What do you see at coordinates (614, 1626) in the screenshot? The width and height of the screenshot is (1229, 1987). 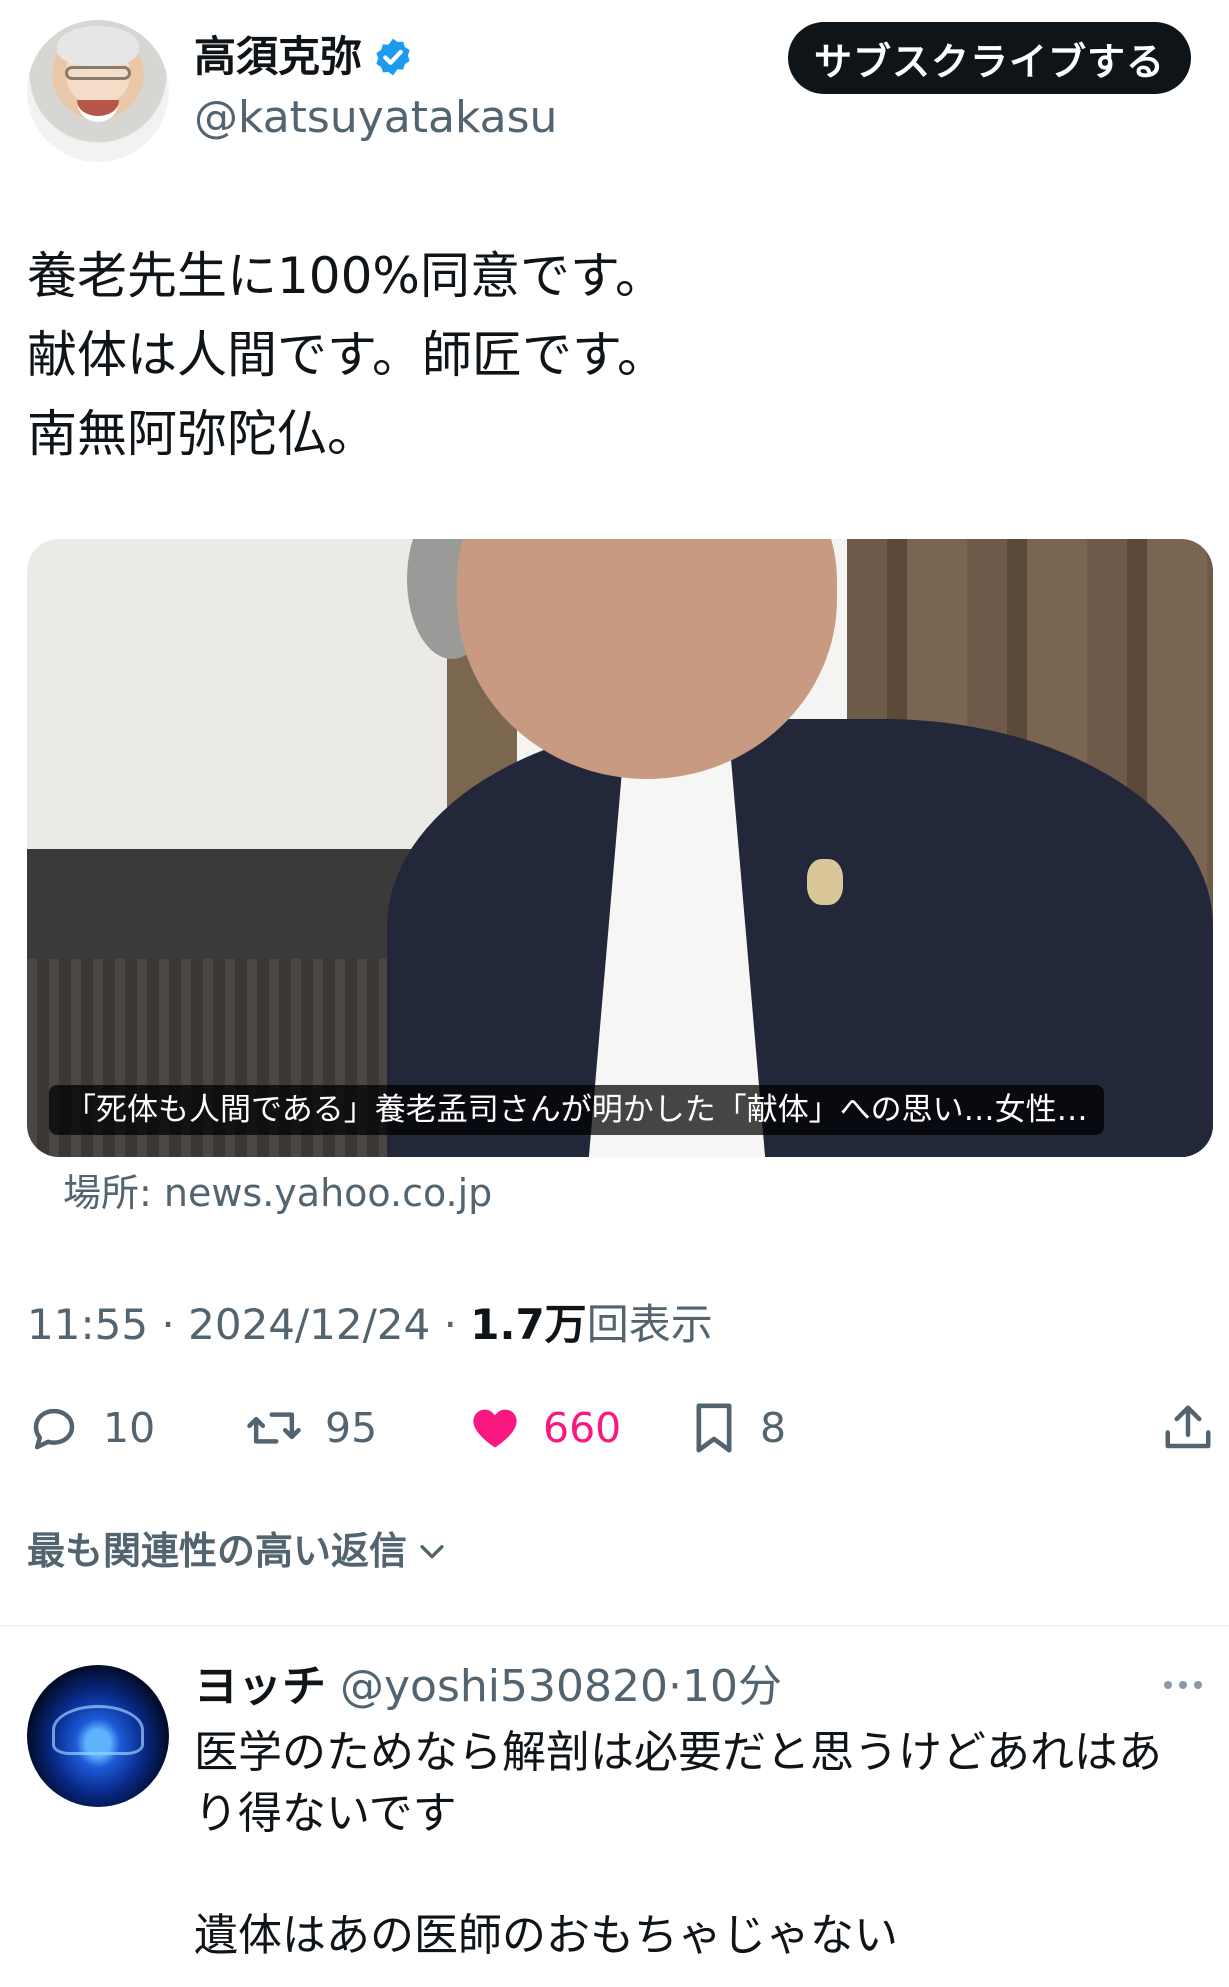 I see `divider` at bounding box center [614, 1626].